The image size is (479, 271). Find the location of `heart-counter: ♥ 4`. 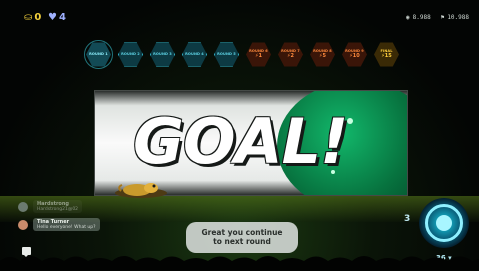

heart-counter: ♥ 4 is located at coordinates (57, 17).